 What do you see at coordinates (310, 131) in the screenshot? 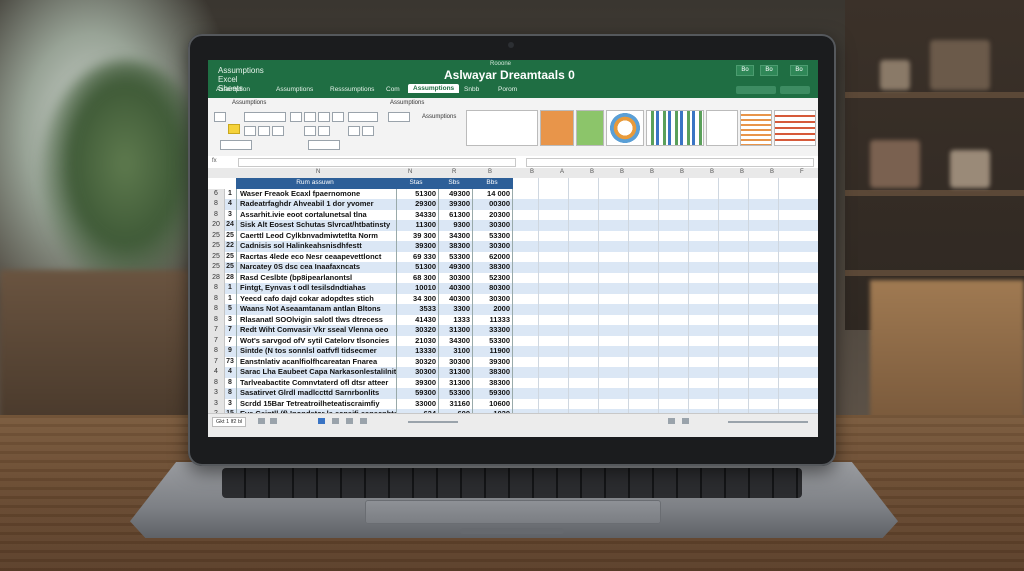
I see `border-icon` at bounding box center [310, 131].